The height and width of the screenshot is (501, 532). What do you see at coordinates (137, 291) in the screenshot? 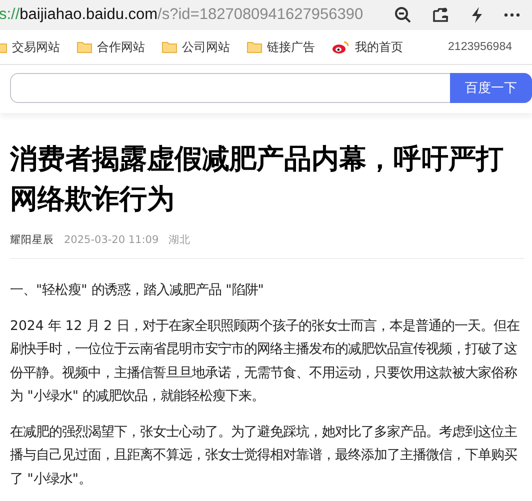
I see `article-paragraph: 一、"轻松瘦" 的诱惑，踏入减肥产品 "陷阱"` at bounding box center [137, 291].